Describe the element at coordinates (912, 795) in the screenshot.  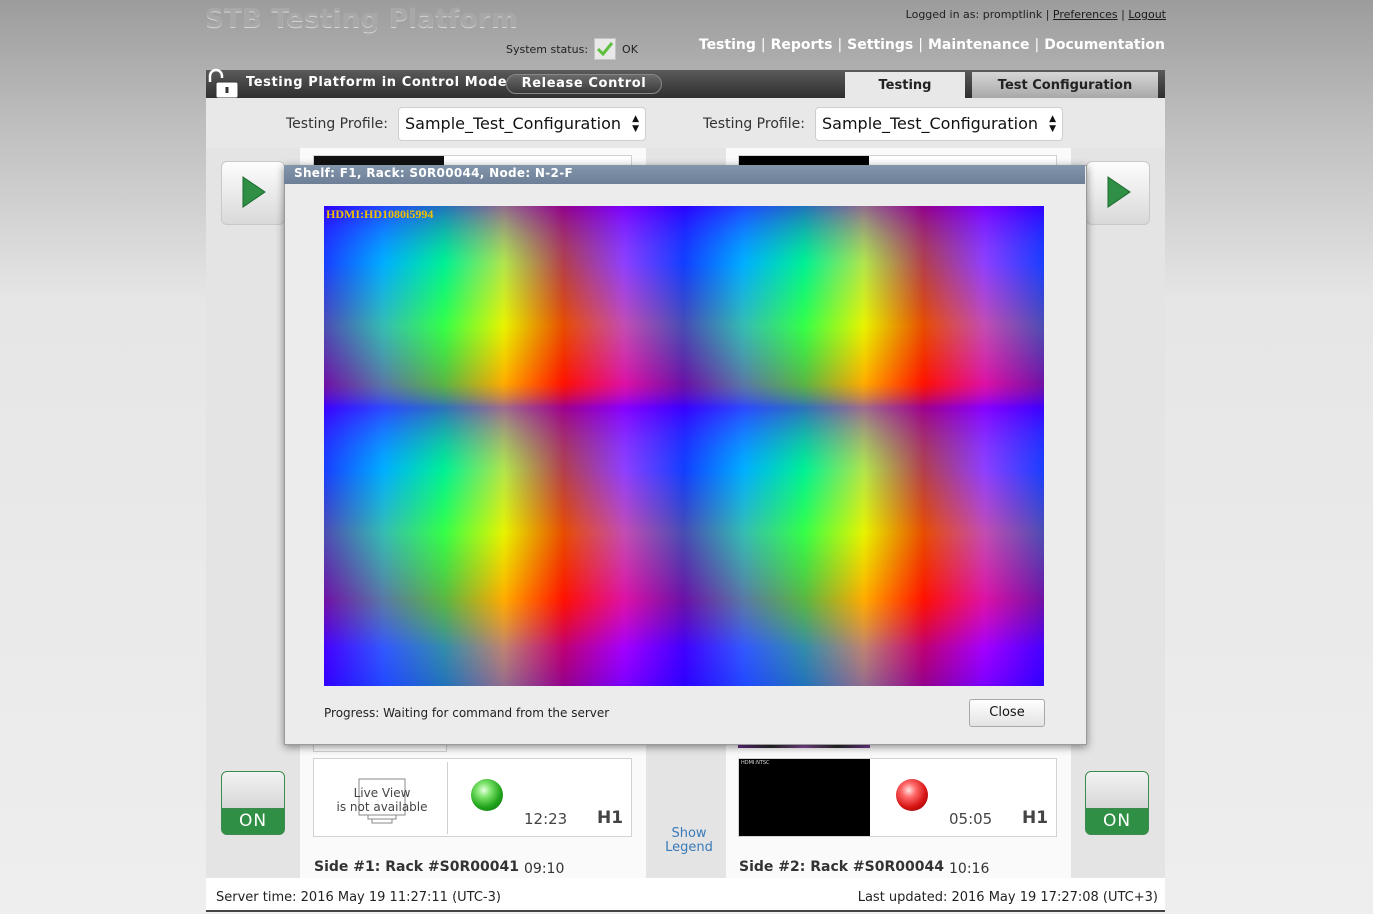
I see `status-led-red` at that location.